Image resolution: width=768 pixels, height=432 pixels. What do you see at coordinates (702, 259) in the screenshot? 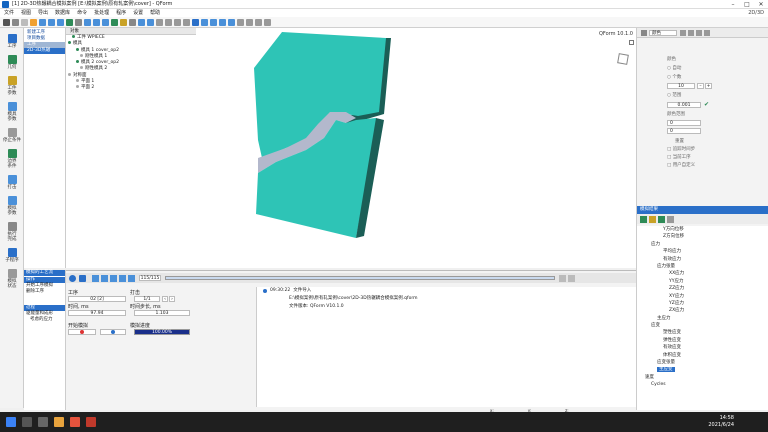
I see `result-node: 有效应力` at bounding box center [702, 259].